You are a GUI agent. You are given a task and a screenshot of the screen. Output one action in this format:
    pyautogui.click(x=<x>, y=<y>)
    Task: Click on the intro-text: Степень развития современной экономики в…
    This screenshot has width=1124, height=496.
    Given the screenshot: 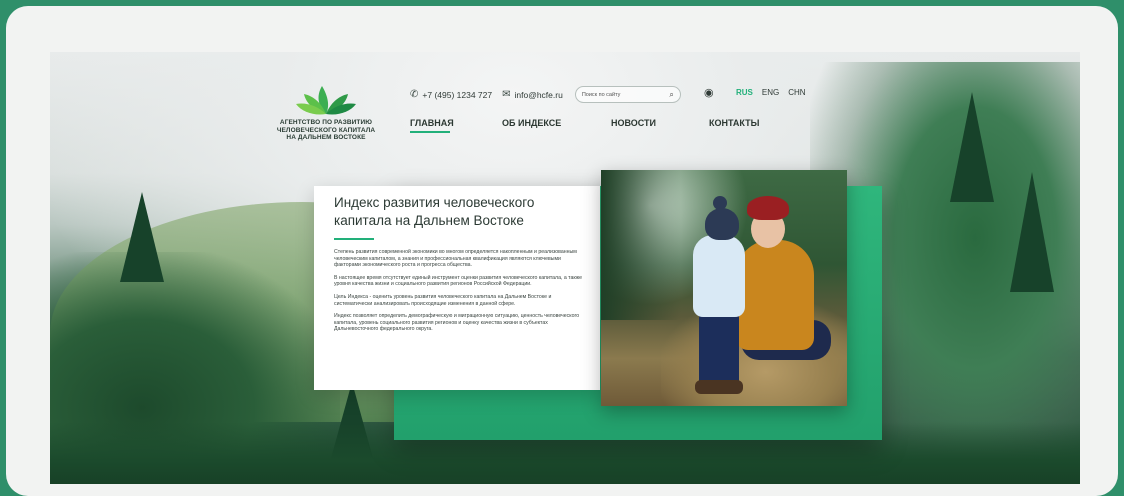 What is the action you would take?
    pyautogui.click(x=461, y=294)
    